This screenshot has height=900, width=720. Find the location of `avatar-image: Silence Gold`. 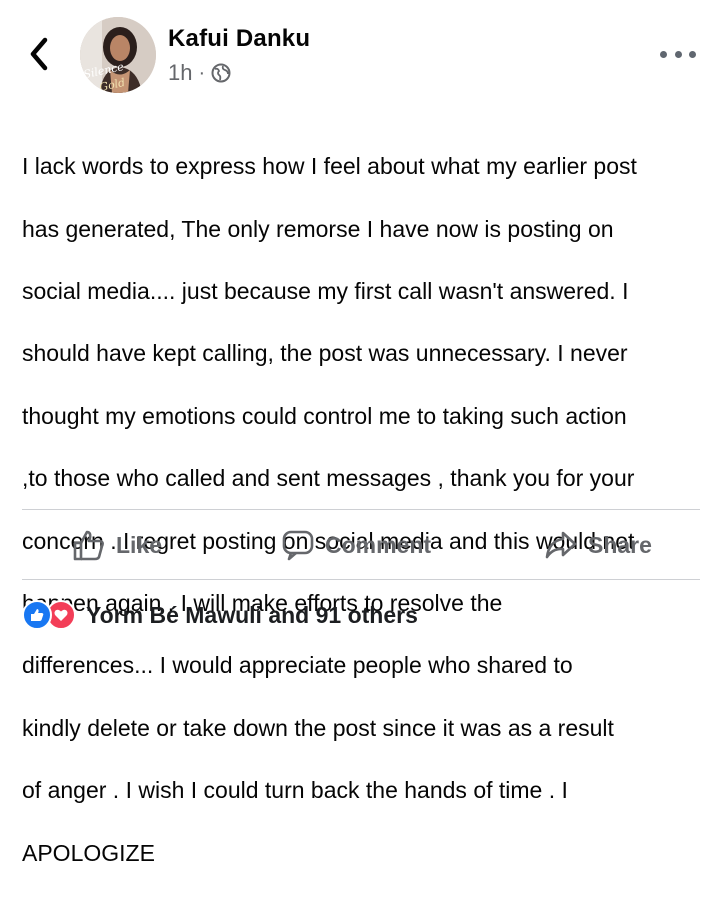

avatar-image: Silence Gold is located at coordinates (118, 55).